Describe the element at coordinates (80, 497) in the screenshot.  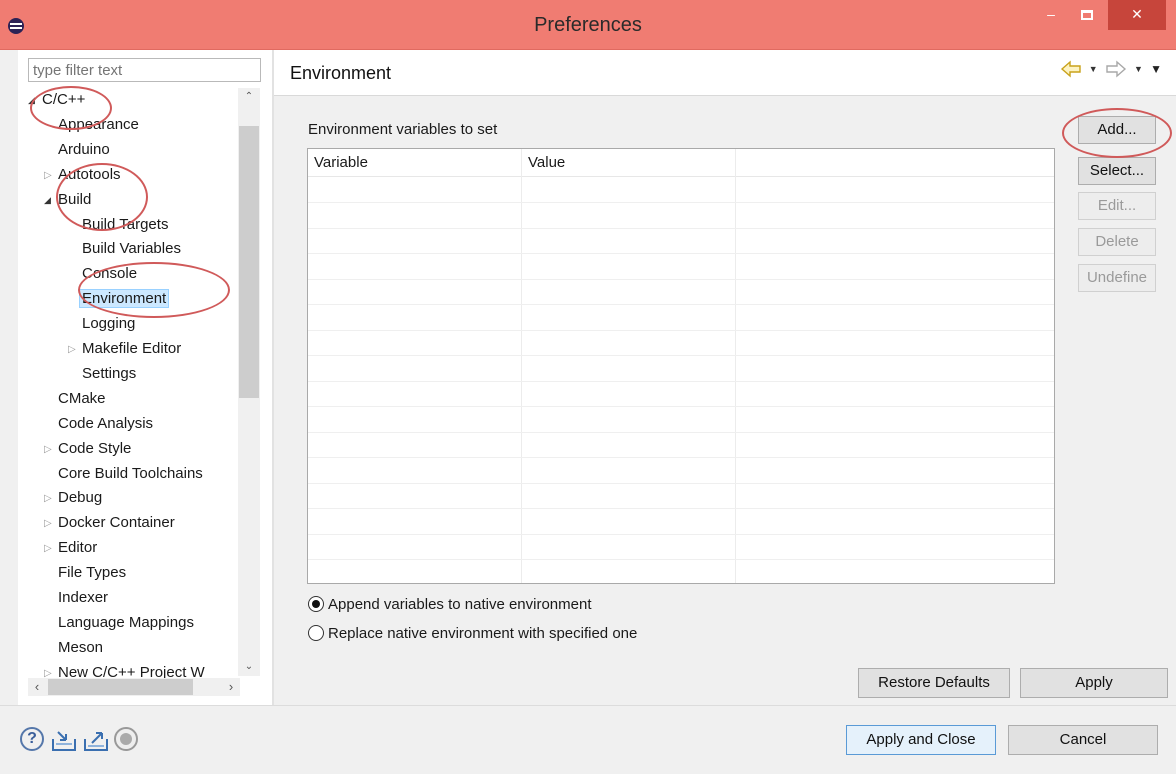
I see `tree-item-label: Debug` at that location.